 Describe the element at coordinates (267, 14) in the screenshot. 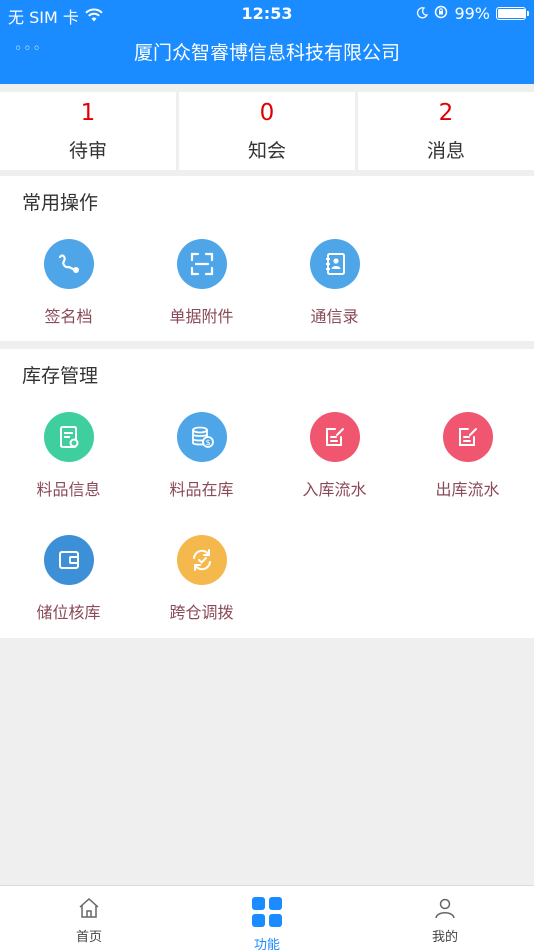

I see `status-bar: 无 SIM 卡 12:53 99%` at that location.